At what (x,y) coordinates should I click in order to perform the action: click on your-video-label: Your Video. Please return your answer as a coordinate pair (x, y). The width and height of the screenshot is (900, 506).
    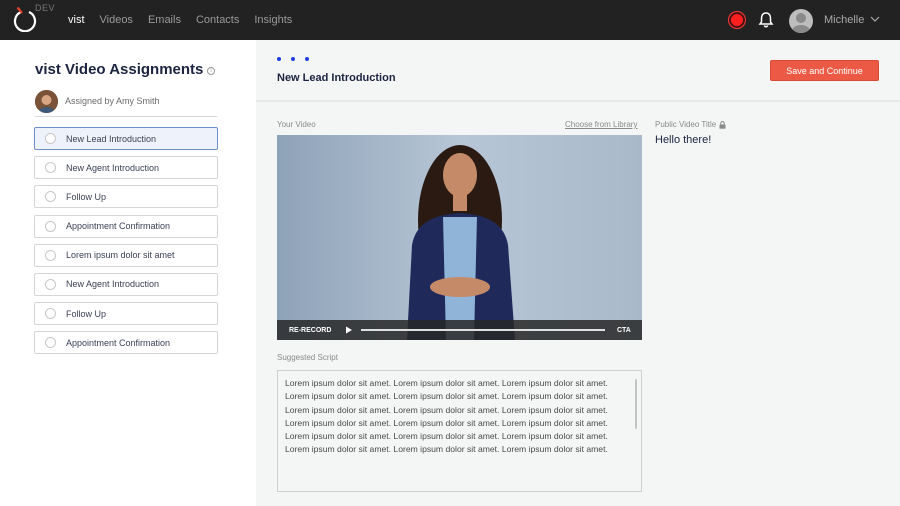
    Looking at the image, I should click on (296, 124).